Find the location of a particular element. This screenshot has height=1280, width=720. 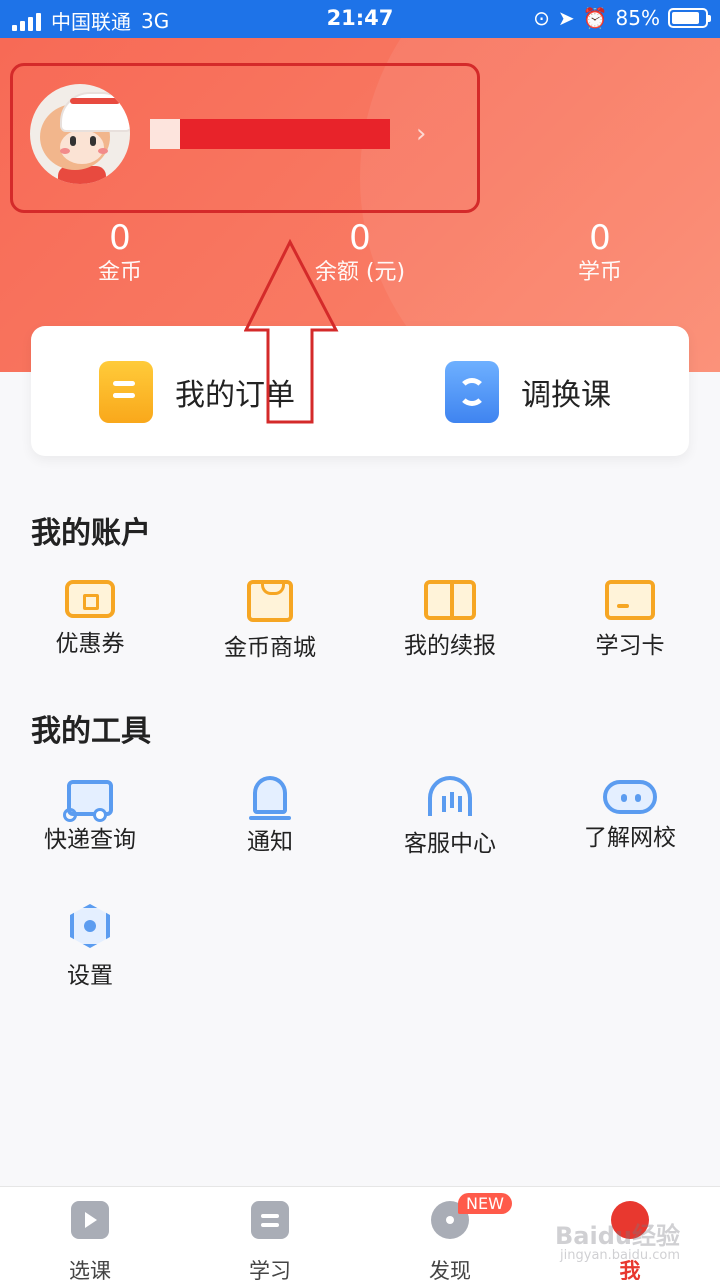

tab-courses: 选课 is located at coordinates (90, 1240).